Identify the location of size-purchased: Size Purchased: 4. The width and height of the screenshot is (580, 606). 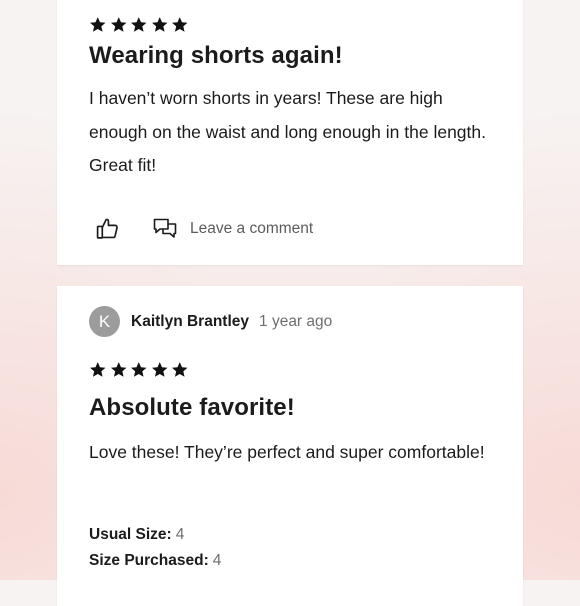
(155, 561).